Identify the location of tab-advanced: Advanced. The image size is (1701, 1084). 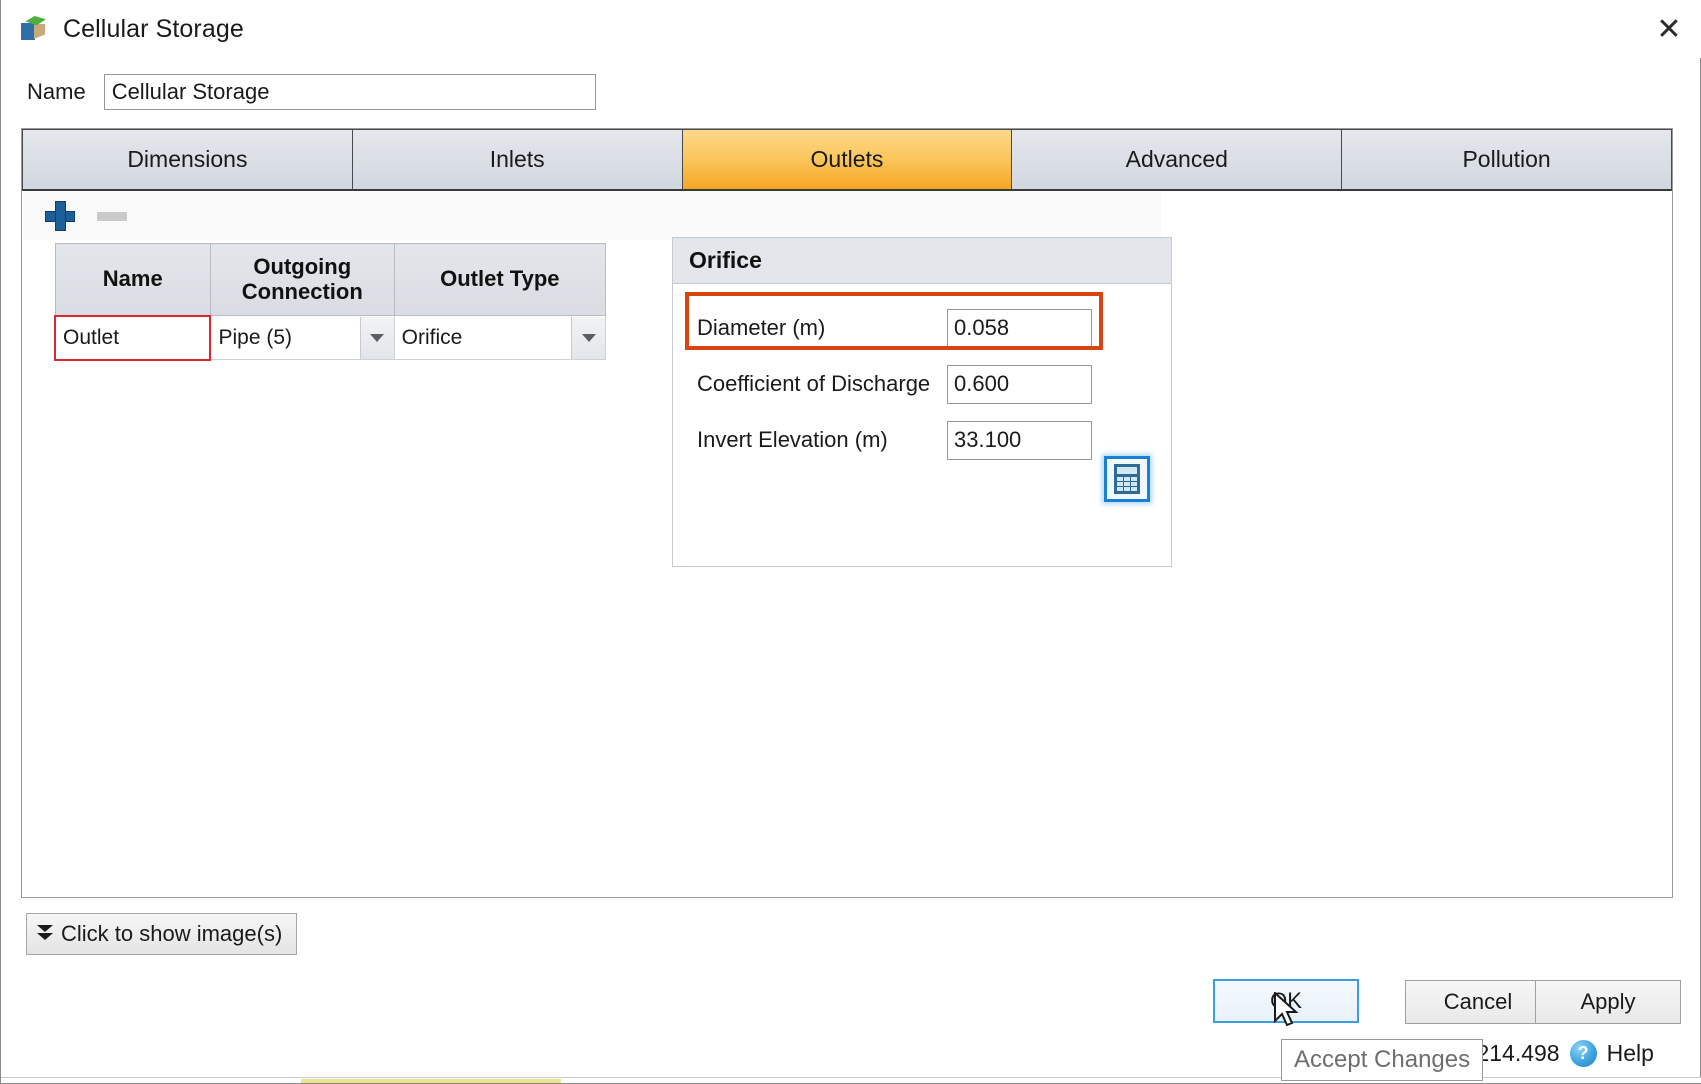
(1177, 160).